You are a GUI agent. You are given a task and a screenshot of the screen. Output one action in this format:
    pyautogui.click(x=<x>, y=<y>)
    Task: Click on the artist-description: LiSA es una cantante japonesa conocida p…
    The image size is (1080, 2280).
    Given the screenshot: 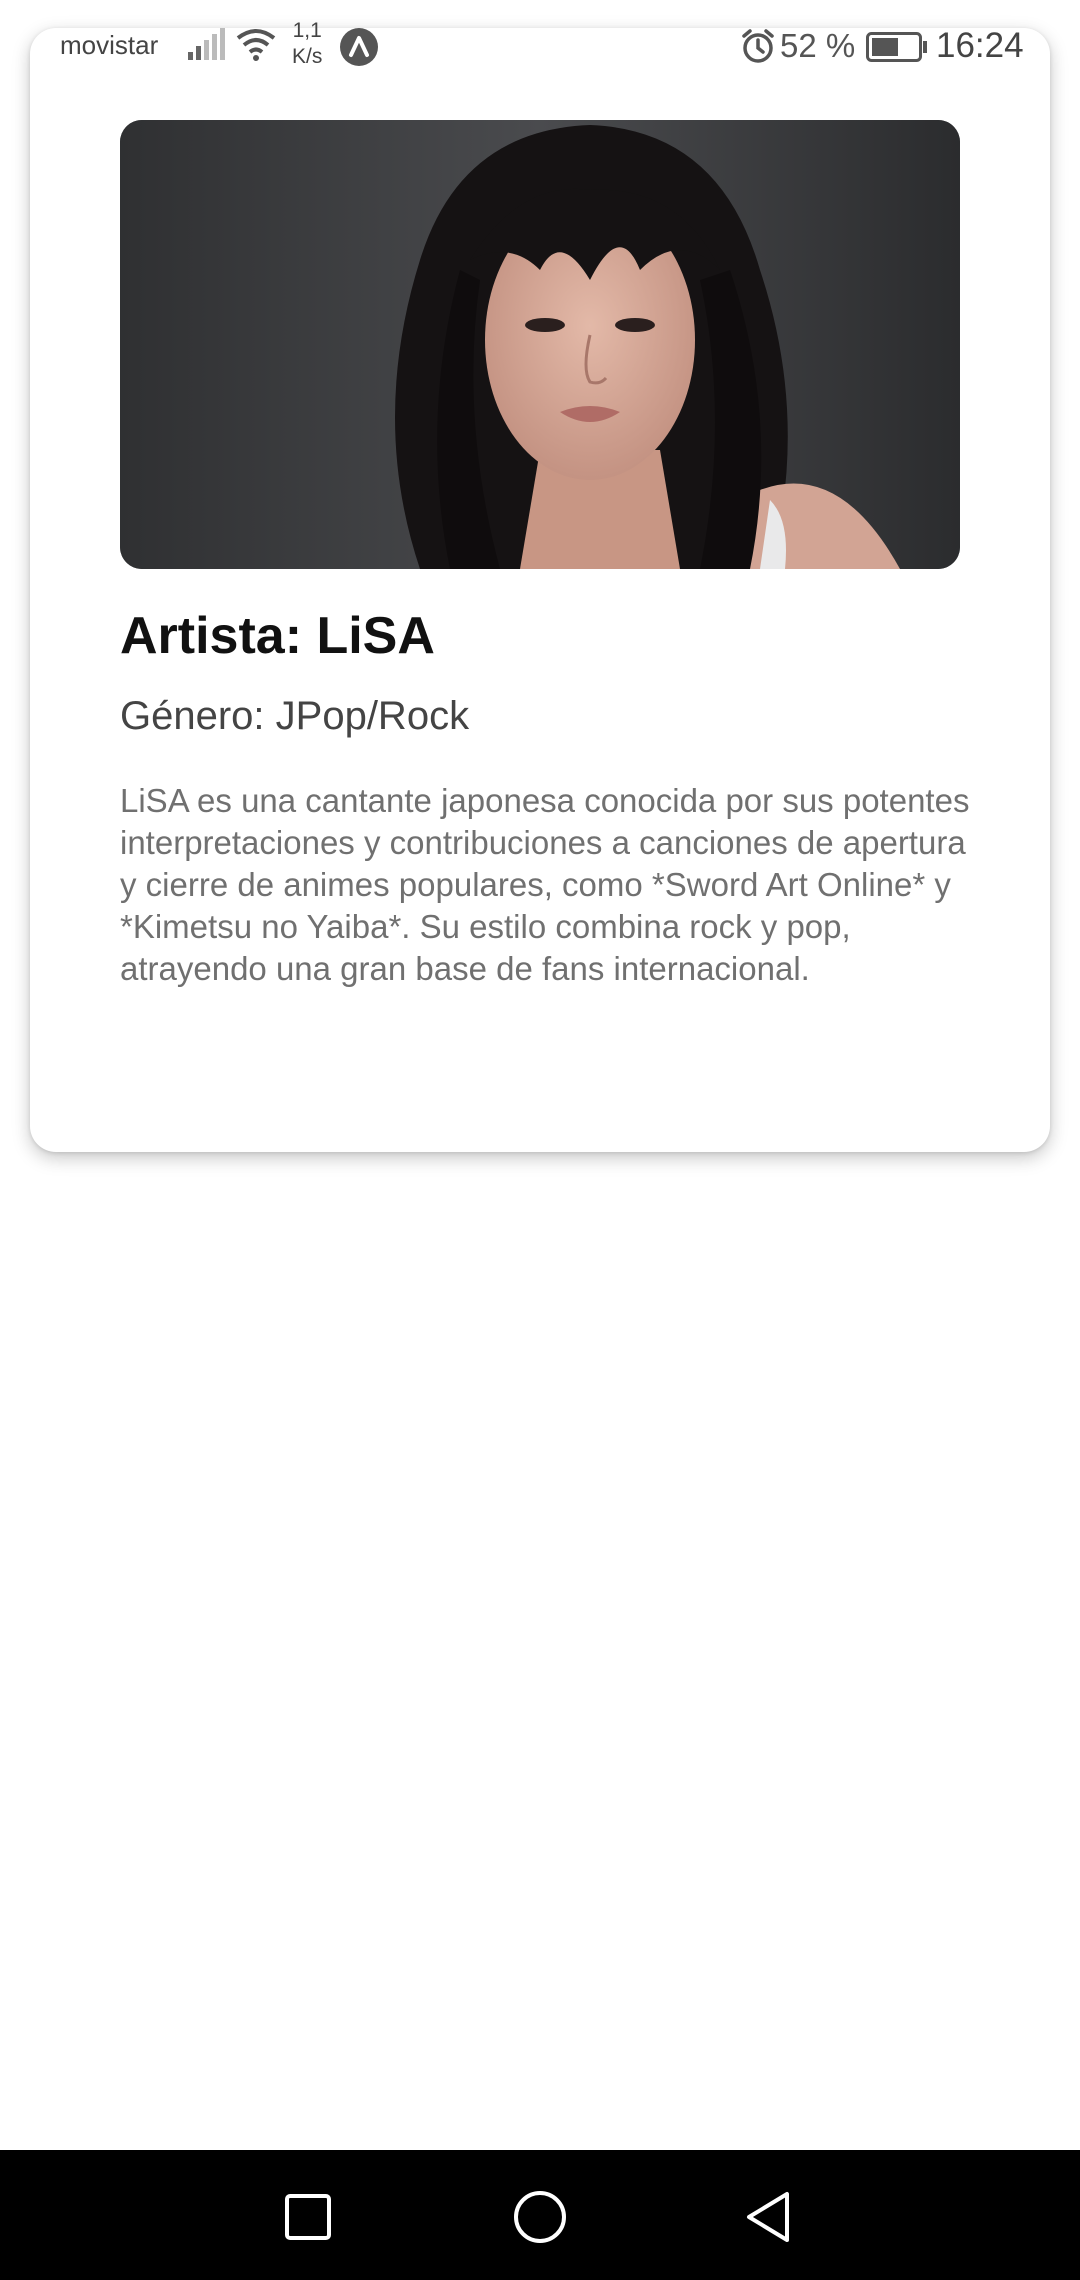 What is the action you would take?
    pyautogui.click(x=545, y=884)
    